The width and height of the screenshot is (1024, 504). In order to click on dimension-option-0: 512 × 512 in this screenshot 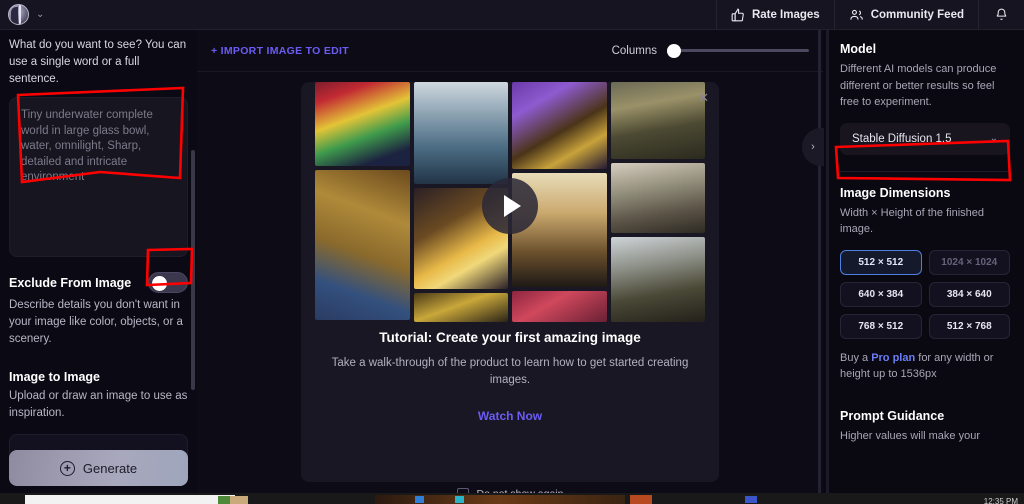, I will do `click(881, 262)`.